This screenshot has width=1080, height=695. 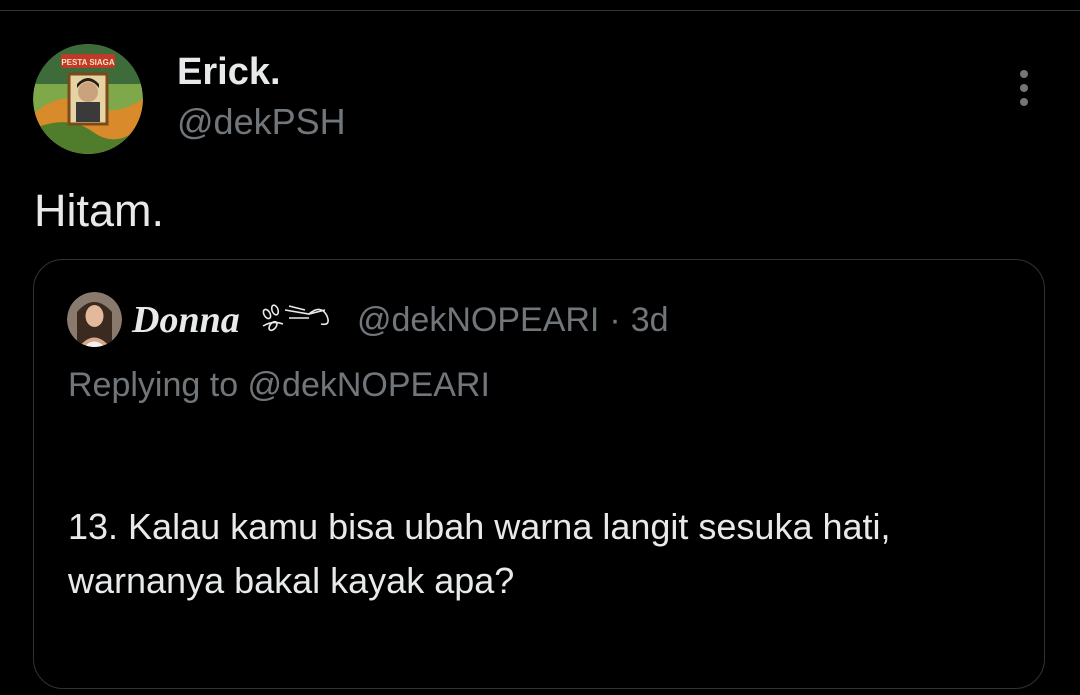 I want to click on avatar-badge-text: PESTA SIAGA, so click(x=88, y=62).